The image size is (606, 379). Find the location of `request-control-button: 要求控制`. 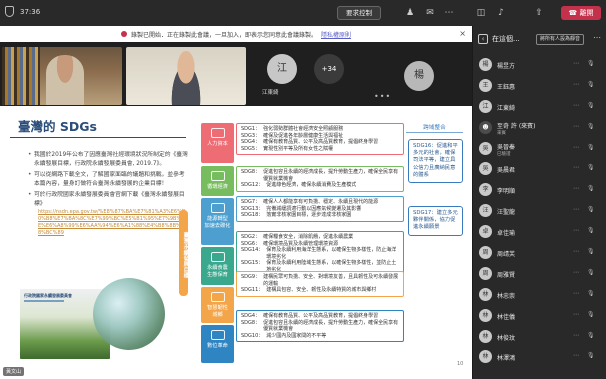

request-control-button: 要求控制 is located at coordinates (359, 13).